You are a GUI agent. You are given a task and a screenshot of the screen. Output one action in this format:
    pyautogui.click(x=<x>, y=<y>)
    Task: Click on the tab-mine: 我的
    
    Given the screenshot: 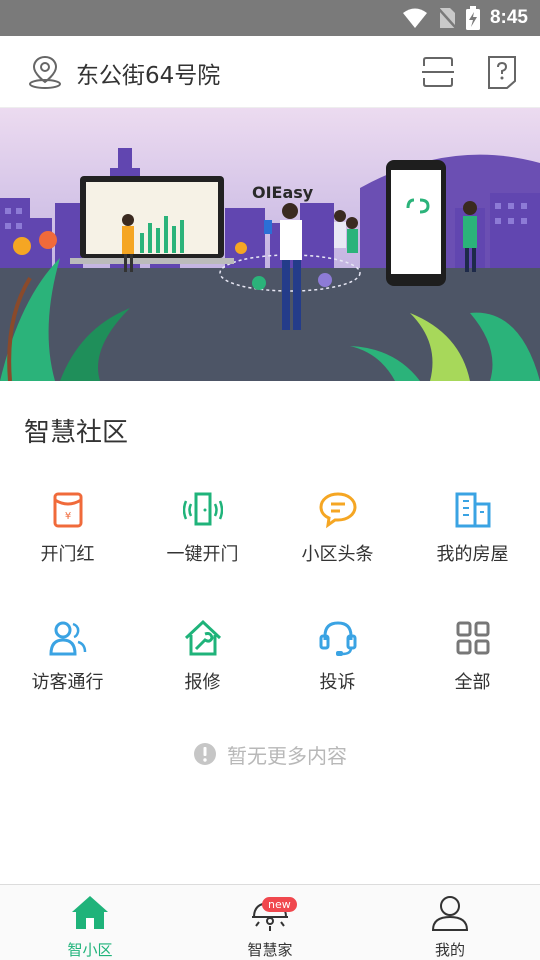 What is the action you would take?
    pyautogui.click(x=450, y=922)
    